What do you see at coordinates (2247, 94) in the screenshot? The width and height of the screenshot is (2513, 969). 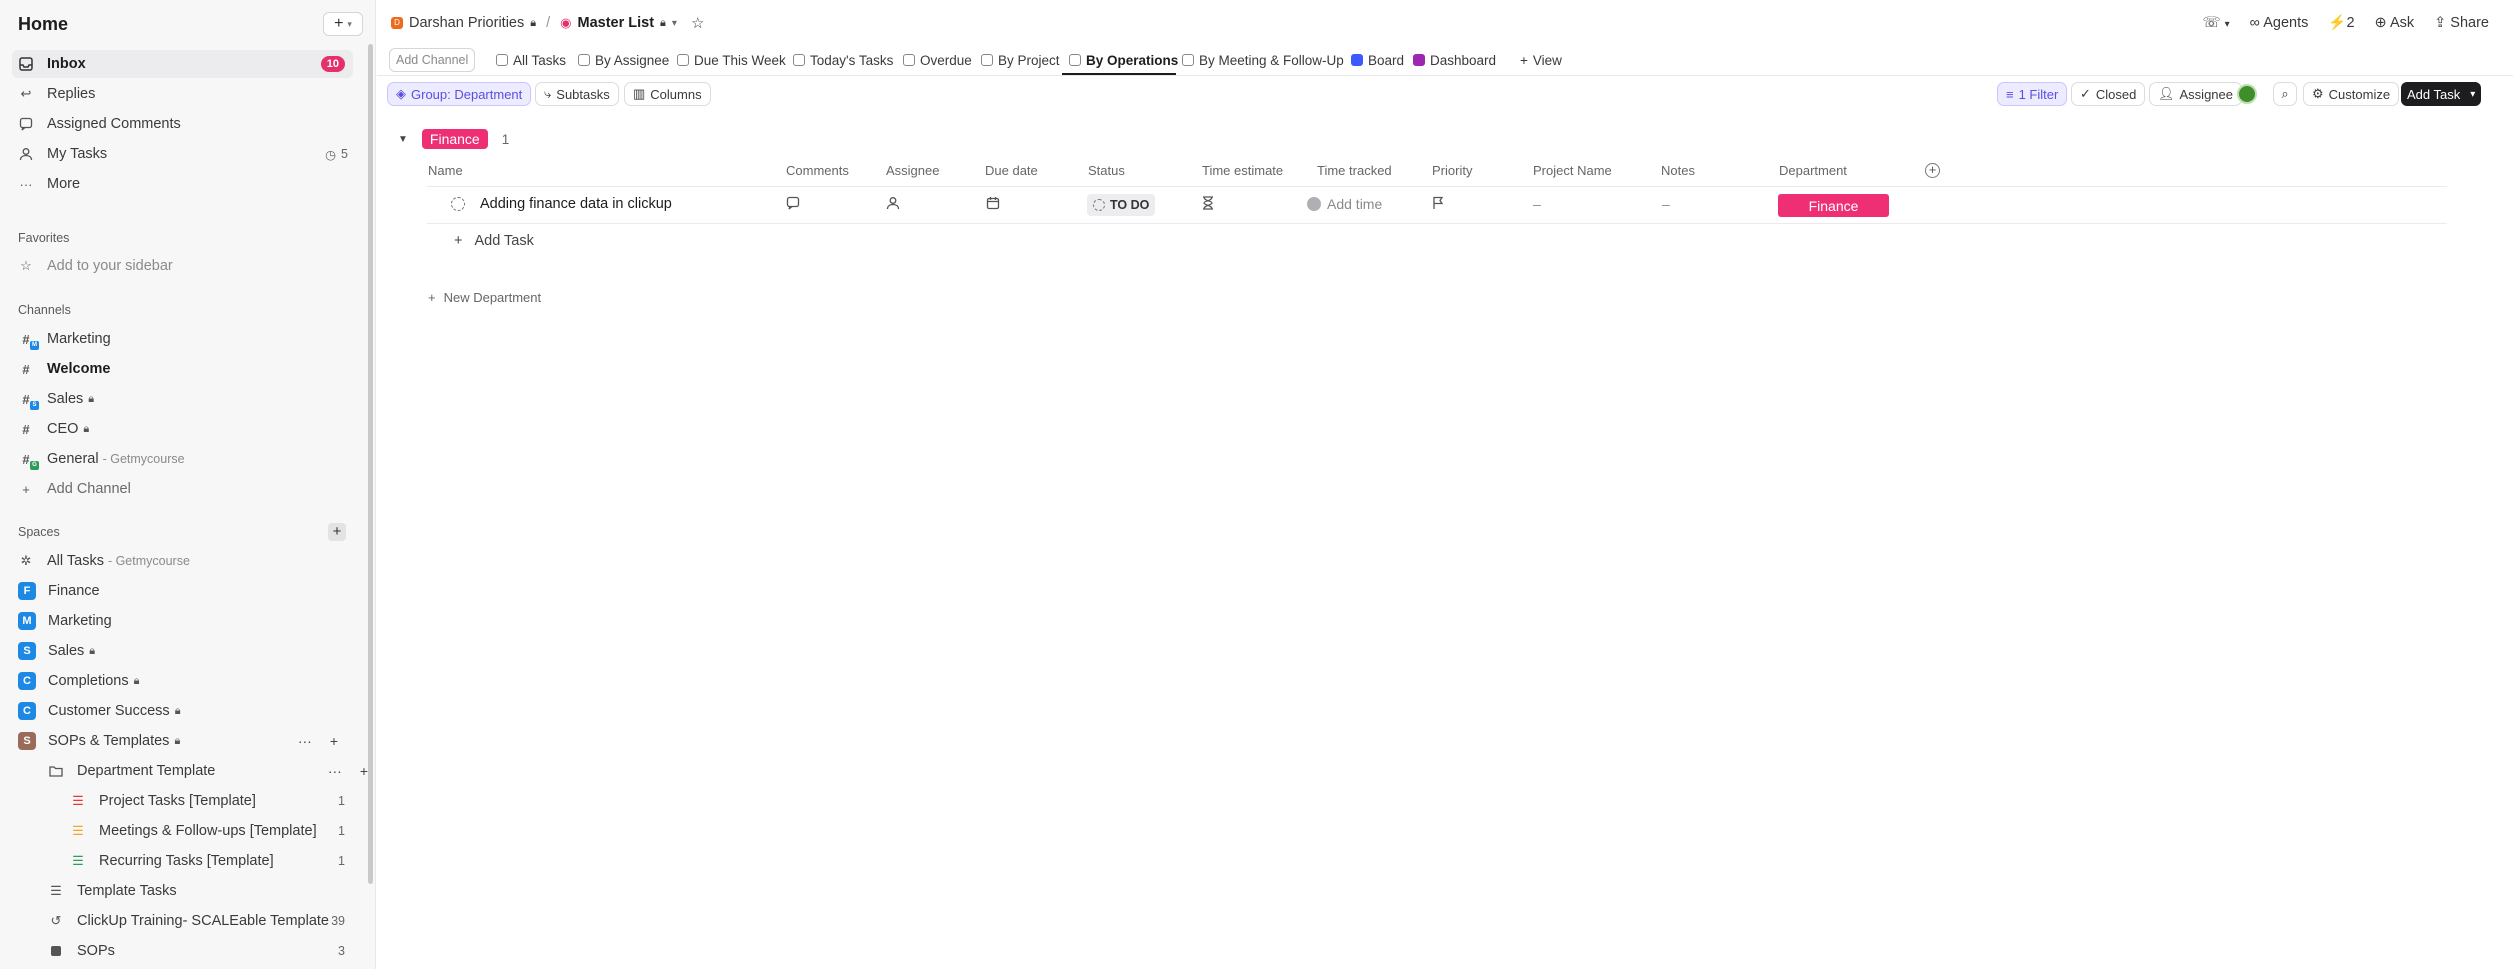 I see `avatar` at bounding box center [2247, 94].